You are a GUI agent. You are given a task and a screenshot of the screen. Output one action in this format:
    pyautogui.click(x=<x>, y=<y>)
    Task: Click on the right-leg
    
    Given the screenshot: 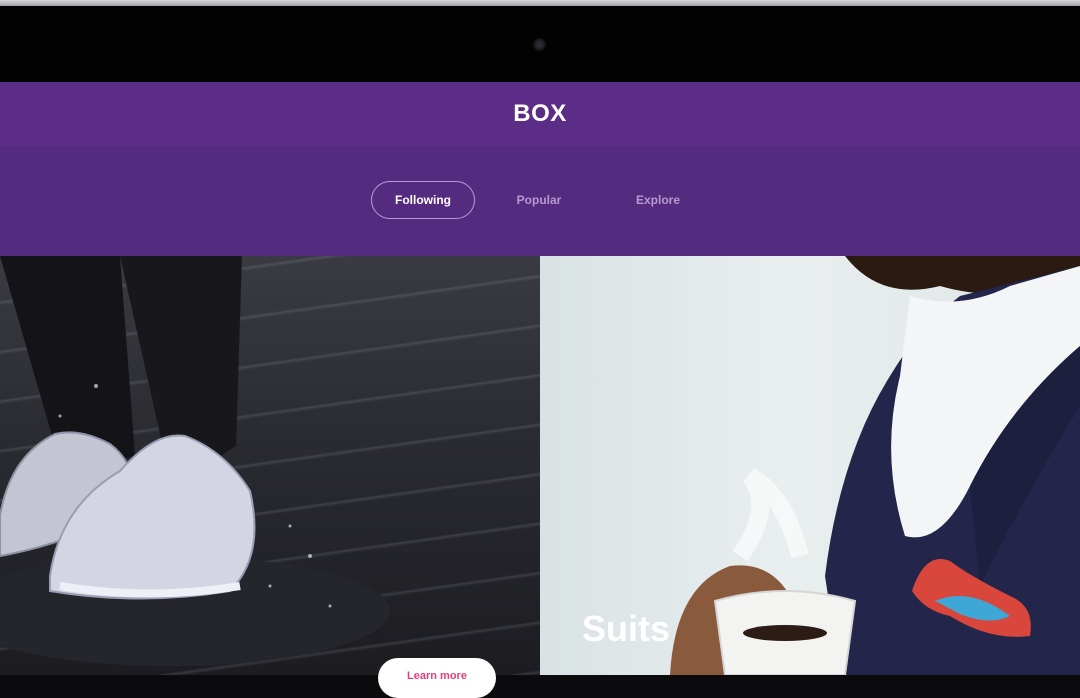 What is the action you would take?
    pyautogui.click(x=181, y=361)
    